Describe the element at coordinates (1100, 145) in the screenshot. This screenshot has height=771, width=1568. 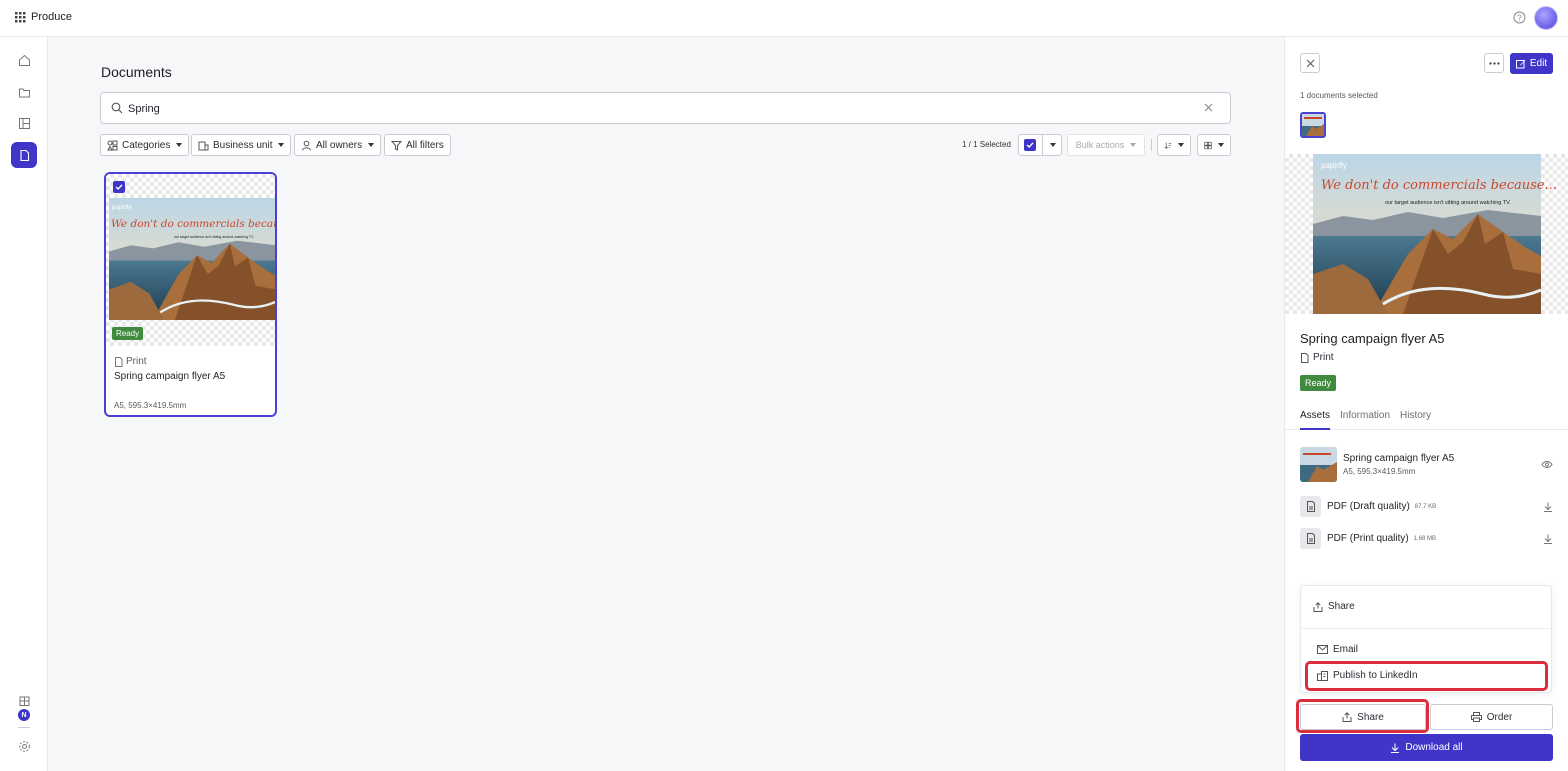
I see `bulk-actions-label: Bulk actions` at that location.